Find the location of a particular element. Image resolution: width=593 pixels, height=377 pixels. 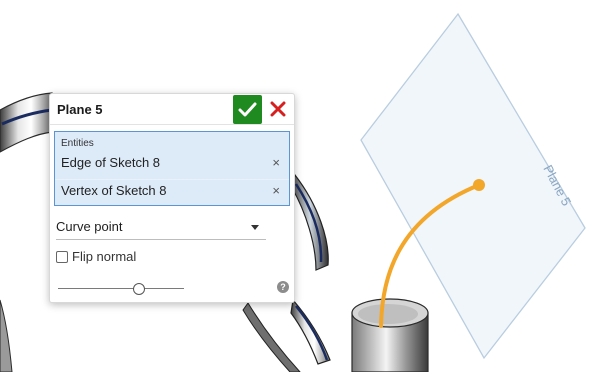

slider-track is located at coordinates (121, 288).